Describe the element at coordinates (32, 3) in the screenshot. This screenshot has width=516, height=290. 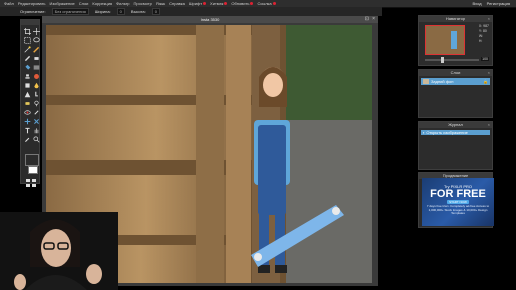
I see `menu-edit: Редактировать` at that location.